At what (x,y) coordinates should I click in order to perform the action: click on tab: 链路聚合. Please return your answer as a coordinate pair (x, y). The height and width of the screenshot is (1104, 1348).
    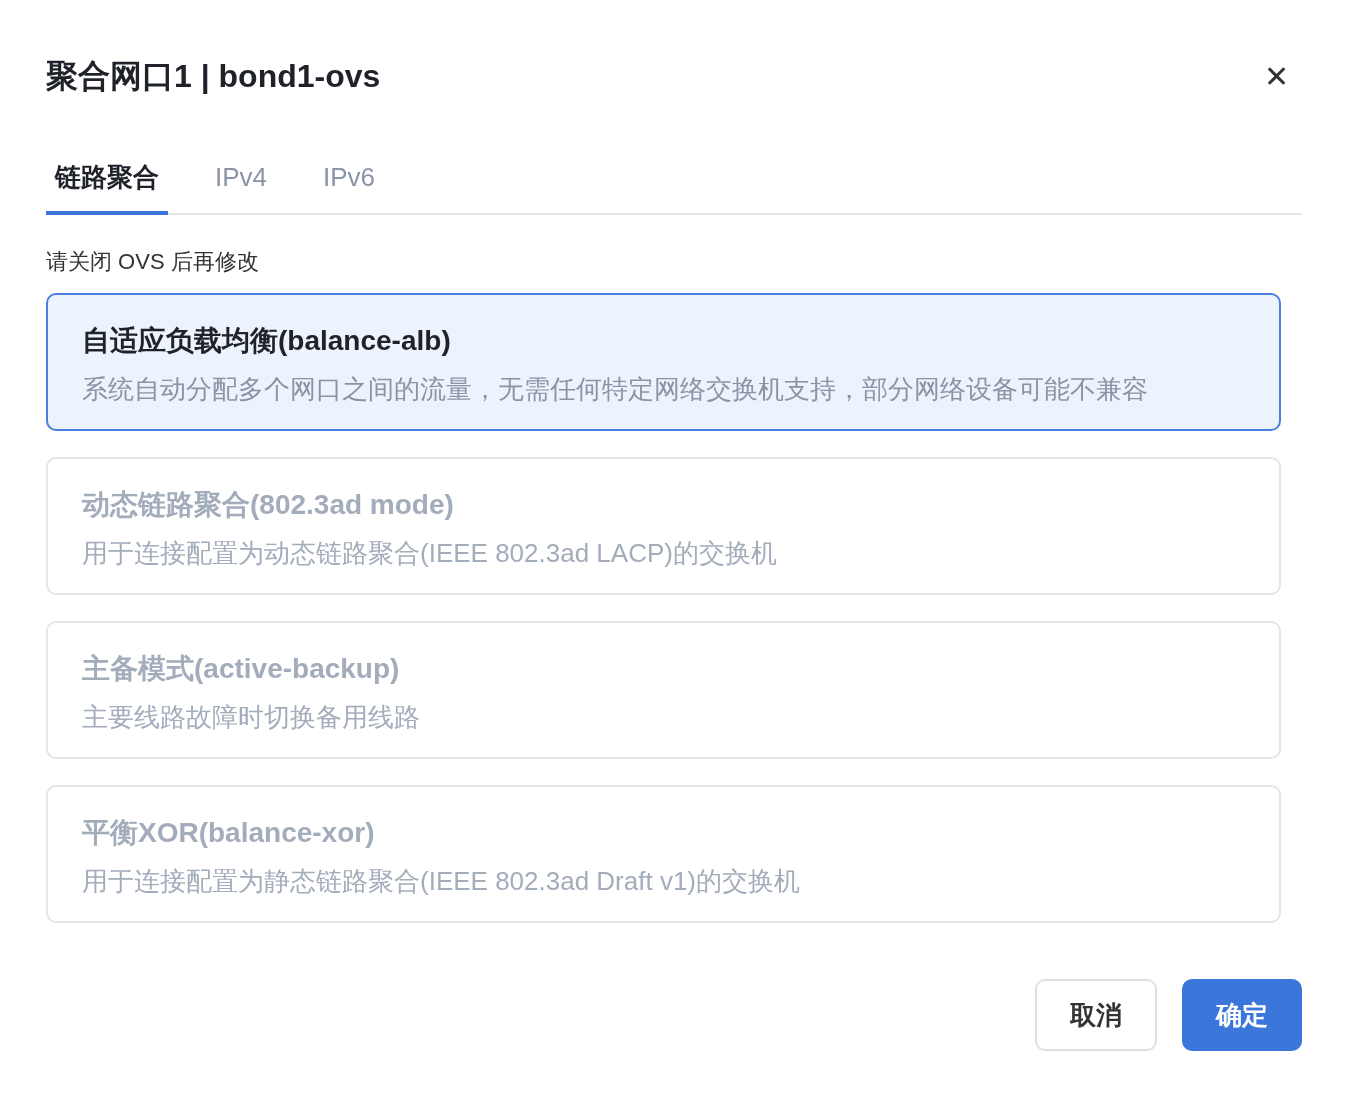
    Looking at the image, I should click on (107, 186).